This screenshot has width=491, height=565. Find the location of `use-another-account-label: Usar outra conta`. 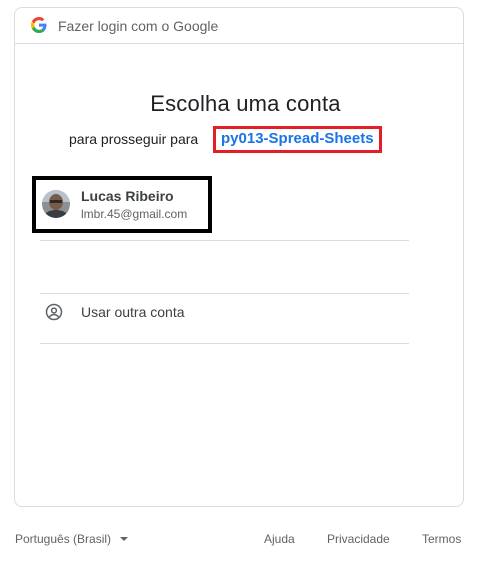

use-another-account-label: Usar outra conta is located at coordinates (133, 312).